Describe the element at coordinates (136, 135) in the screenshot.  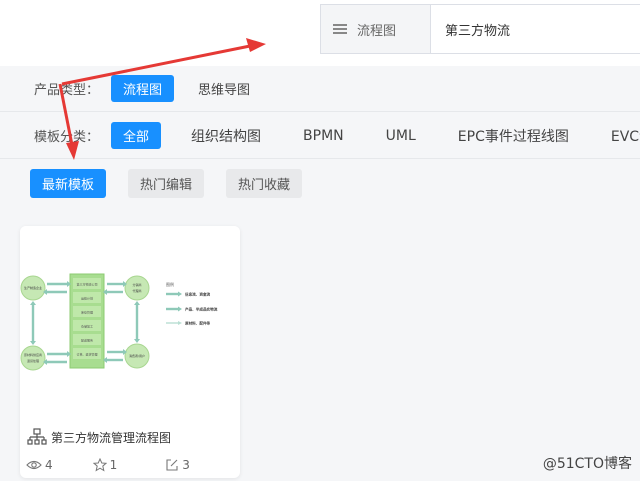
I see `category-all: 全部` at that location.